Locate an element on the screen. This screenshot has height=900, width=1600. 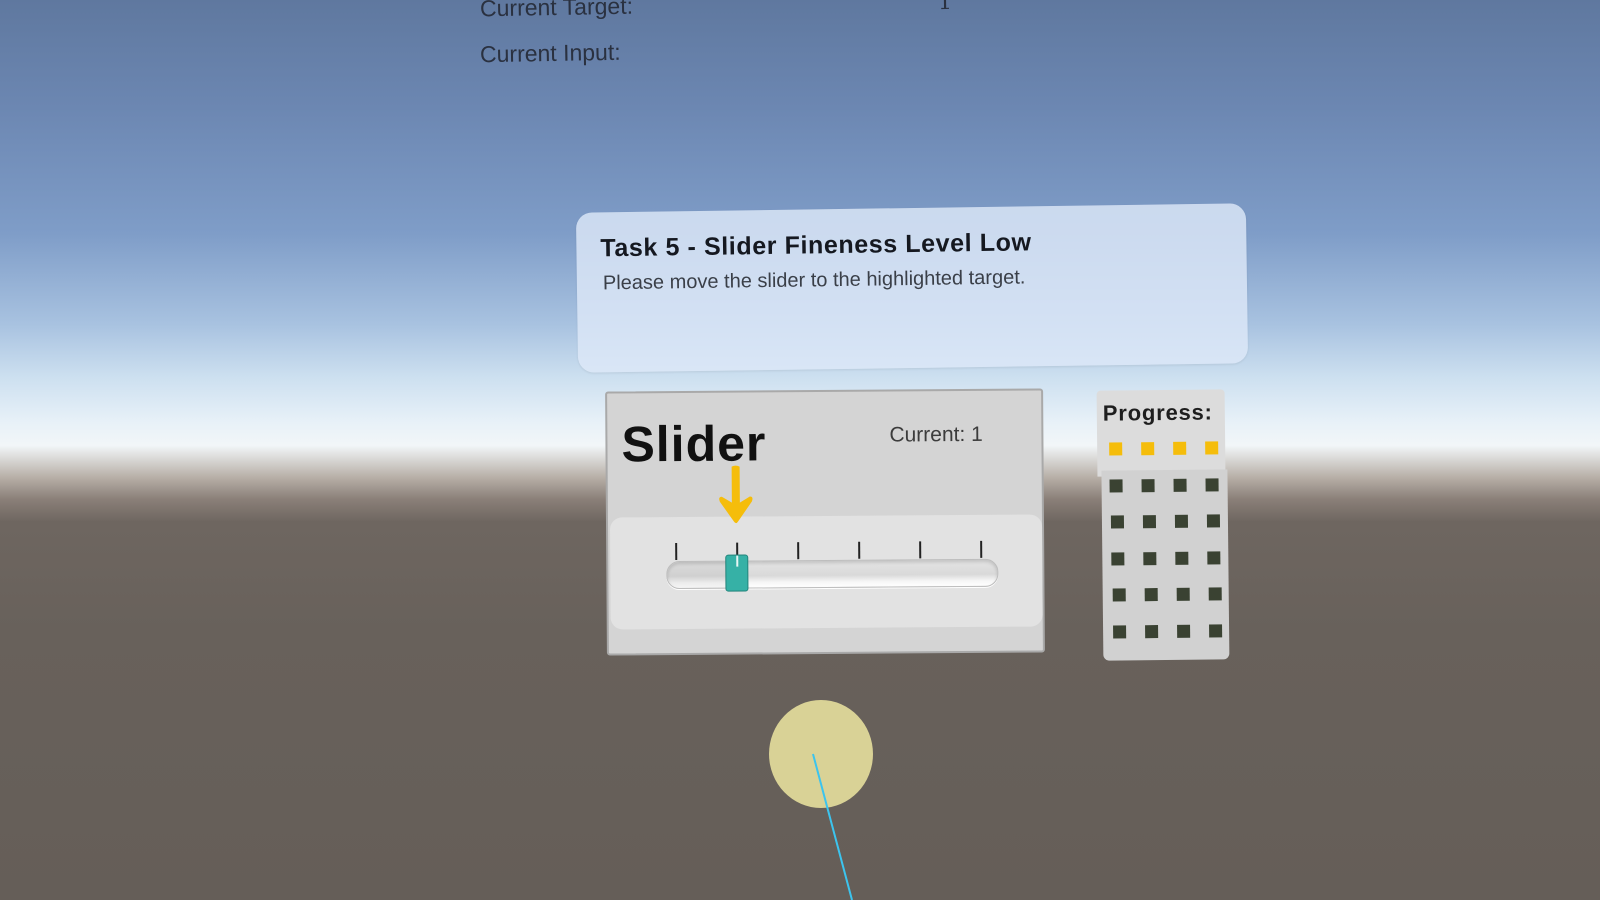
slider-track-area is located at coordinates (826, 572).